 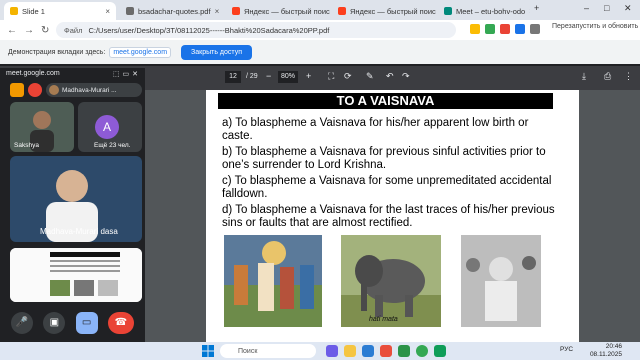 I want to click on pdf-title: TO A VAISNAVA, so click(x=385, y=101).